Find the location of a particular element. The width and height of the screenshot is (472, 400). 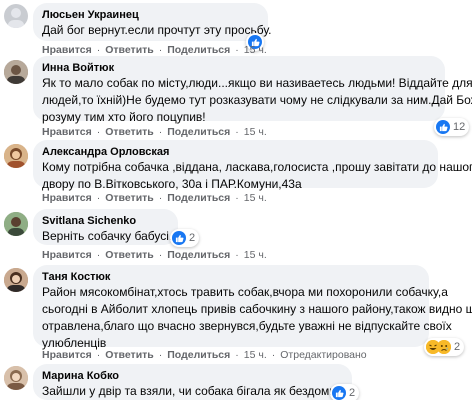

comment-author: Инна Войтюк is located at coordinates (238, 68).